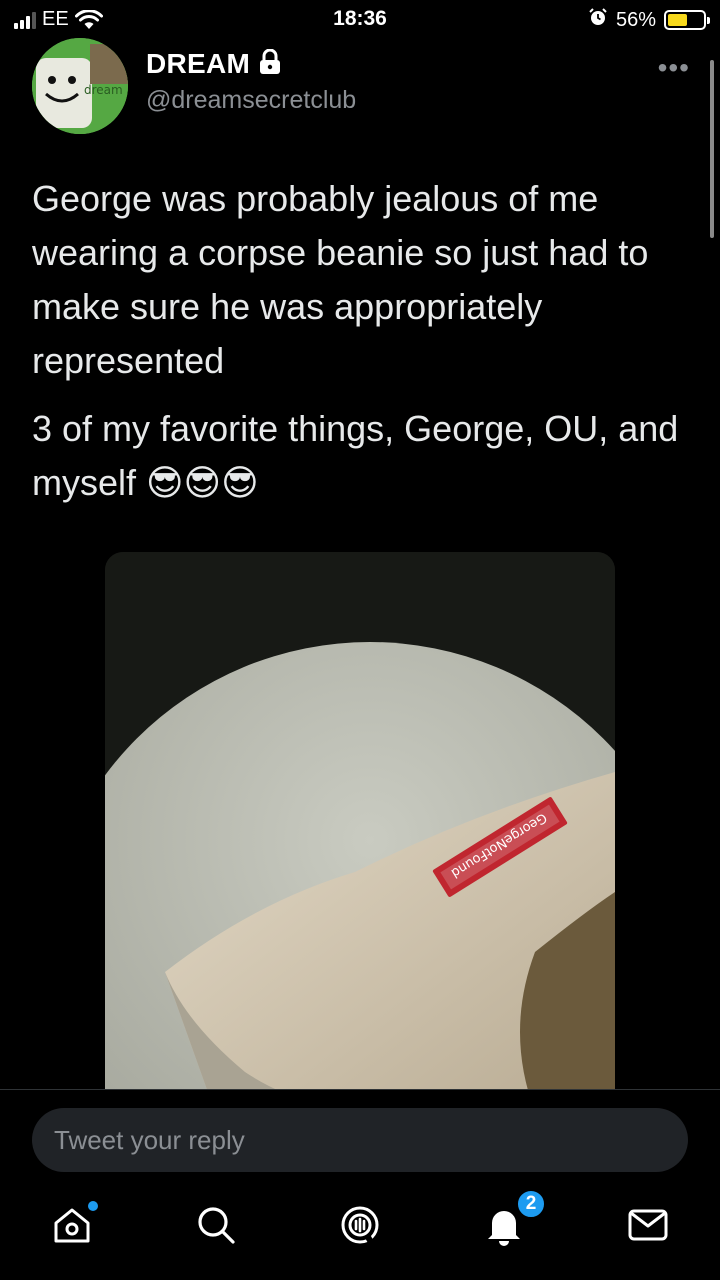 This screenshot has height=1280, width=720. I want to click on battery-percent: 56%, so click(635, 19).